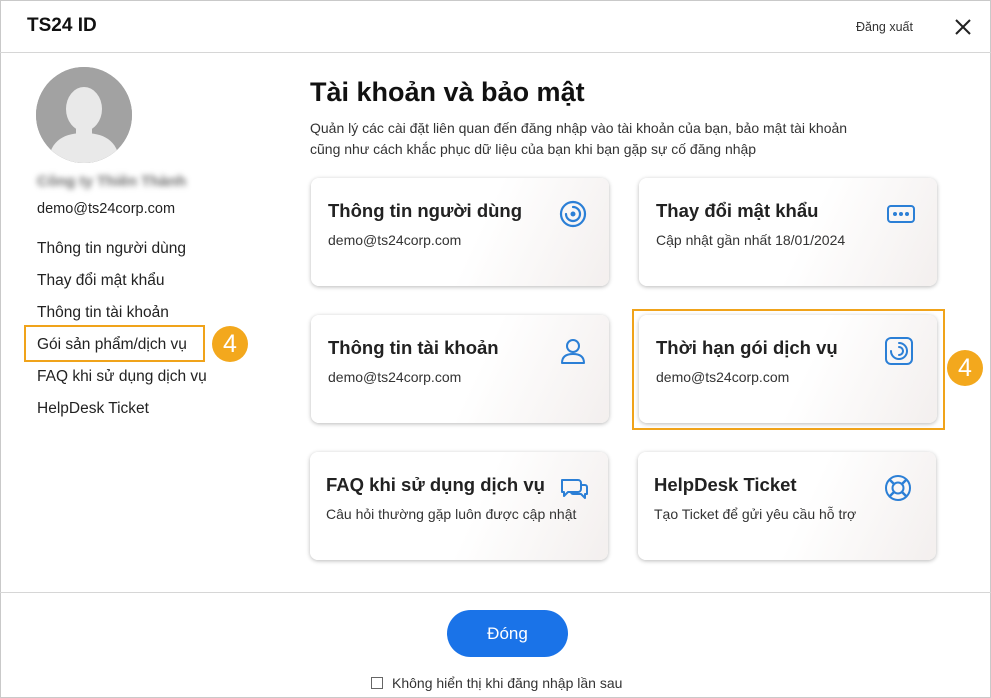 This screenshot has width=991, height=698. What do you see at coordinates (751, 240) in the screenshot?
I see `card-subtitle: Cập nhật gần nhất 18/01/2024` at bounding box center [751, 240].